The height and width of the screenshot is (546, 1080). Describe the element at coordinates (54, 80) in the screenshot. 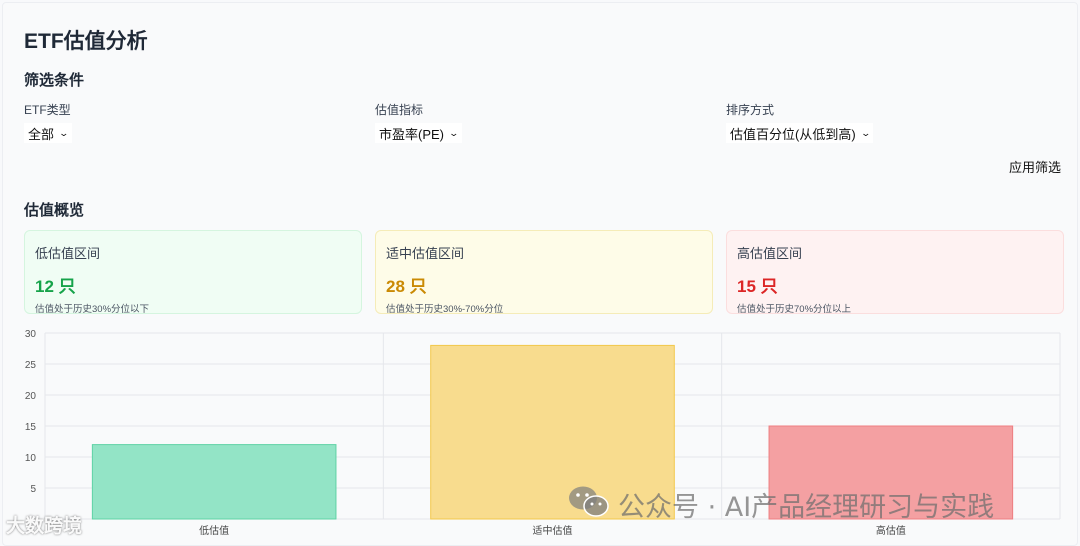

I see `filter-section-title: 筛选条件` at that location.